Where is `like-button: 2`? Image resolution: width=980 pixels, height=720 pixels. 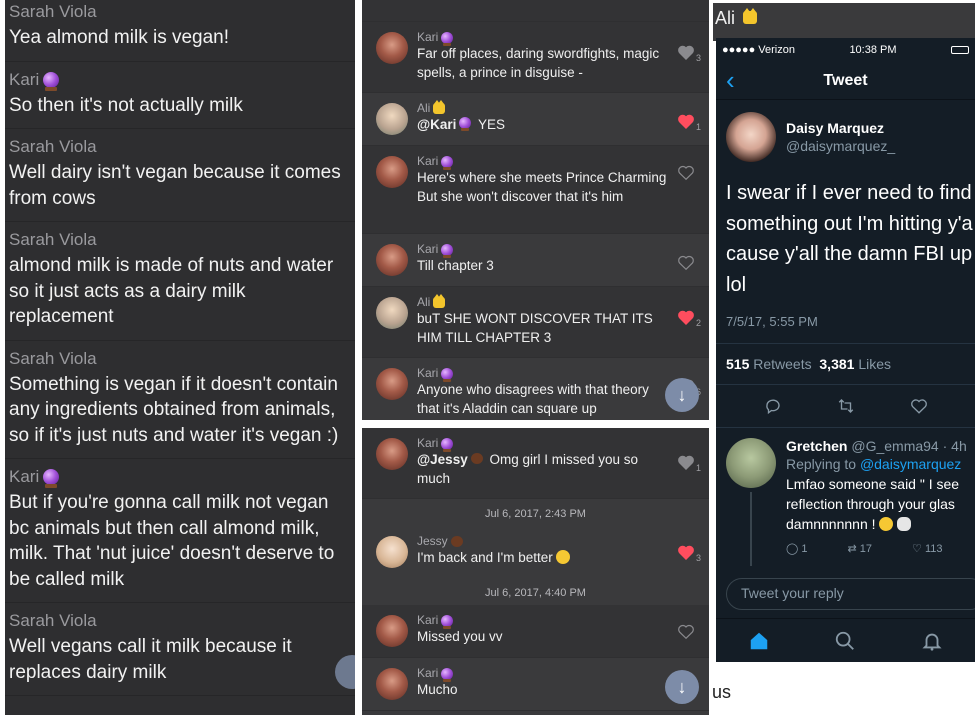
like-button: 2 is located at coordinates (689, 318).